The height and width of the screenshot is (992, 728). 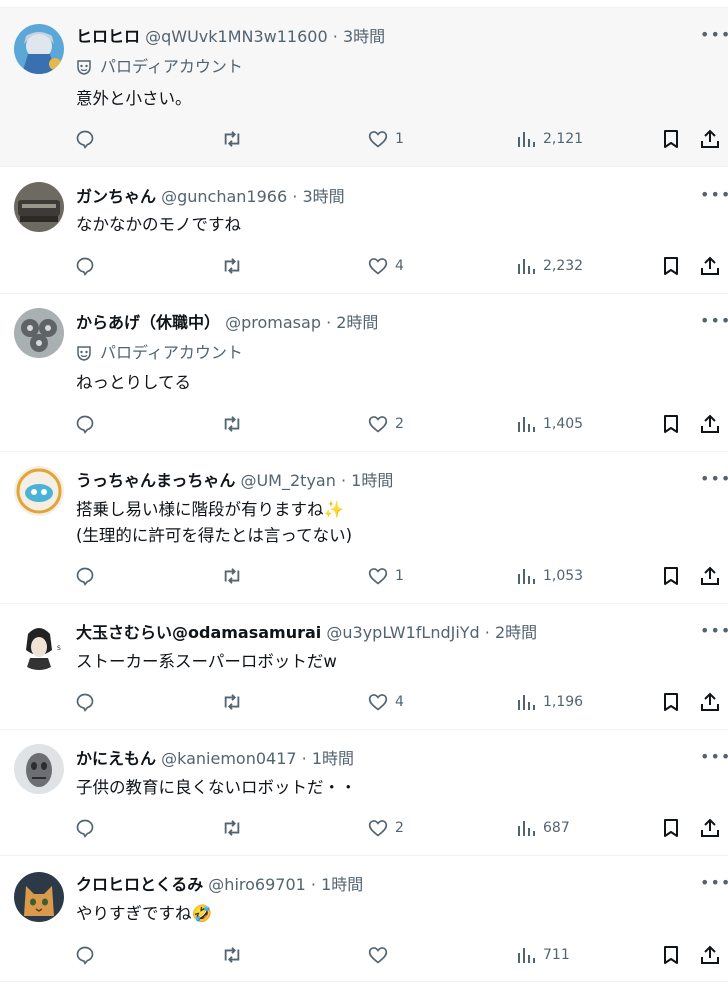 What do you see at coordinates (402, 632) in the screenshot?
I see `user-handle: @u3ypLW1fLndJiYd` at bounding box center [402, 632].